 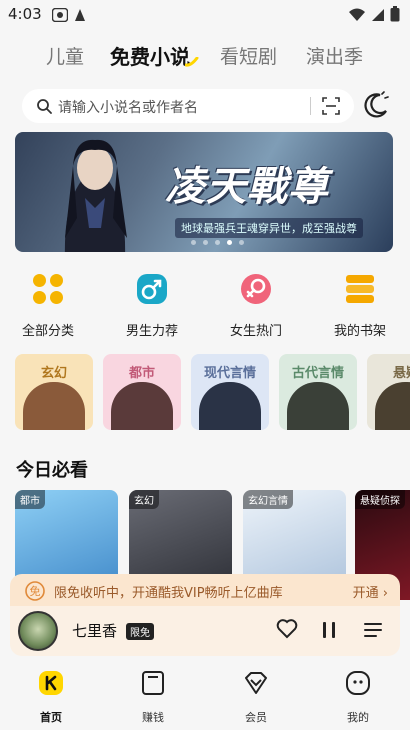 I want to click on banner-subtitle: 地球最强兵王魂穿异世，成至强战尊, so click(x=269, y=228).